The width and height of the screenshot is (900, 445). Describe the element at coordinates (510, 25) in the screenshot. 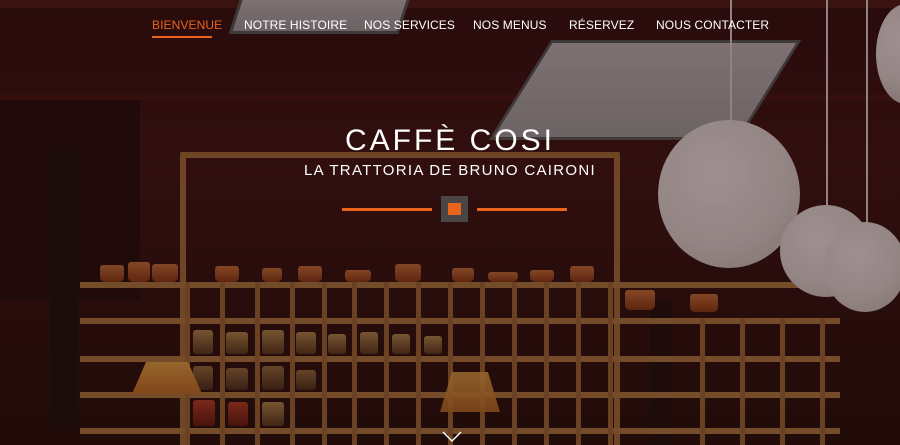

I see `nav-item-nos-menus: NOS MENUS` at that location.